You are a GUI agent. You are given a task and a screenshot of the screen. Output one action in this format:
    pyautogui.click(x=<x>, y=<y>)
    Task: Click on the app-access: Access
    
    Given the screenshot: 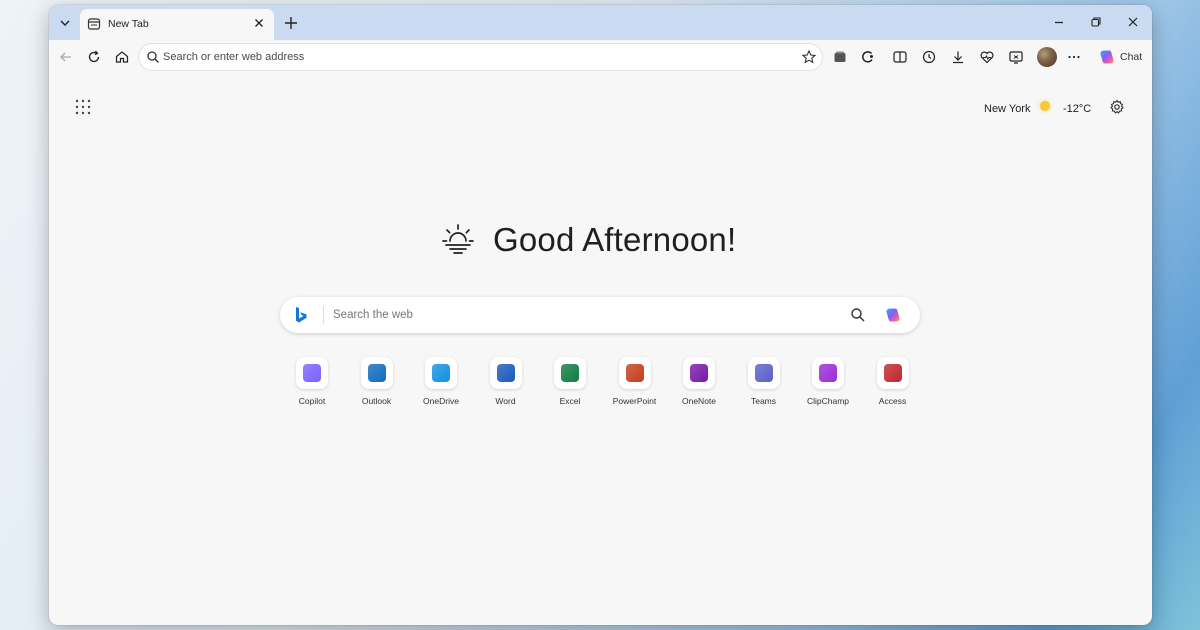 What is the action you would take?
    pyautogui.click(x=893, y=387)
    